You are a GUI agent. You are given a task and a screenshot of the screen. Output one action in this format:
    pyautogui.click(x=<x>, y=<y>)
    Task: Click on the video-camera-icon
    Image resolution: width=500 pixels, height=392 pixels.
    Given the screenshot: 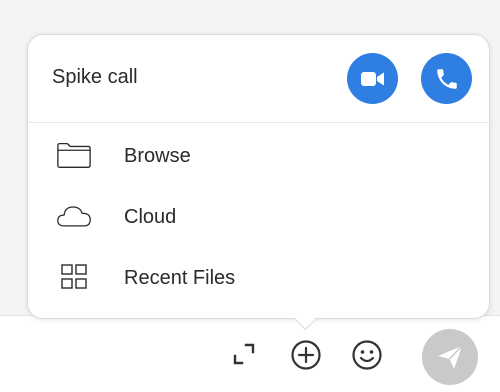 What is the action you would take?
    pyautogui.click(x=372, y=78)
    